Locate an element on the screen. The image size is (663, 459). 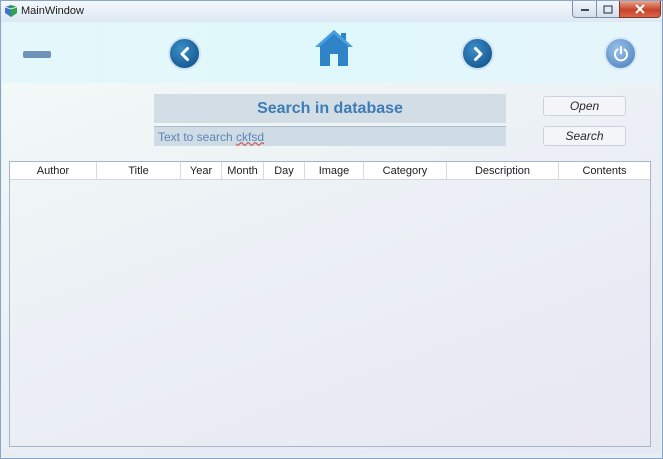
search-heading: Search in database is located at coordinates (330, 108).